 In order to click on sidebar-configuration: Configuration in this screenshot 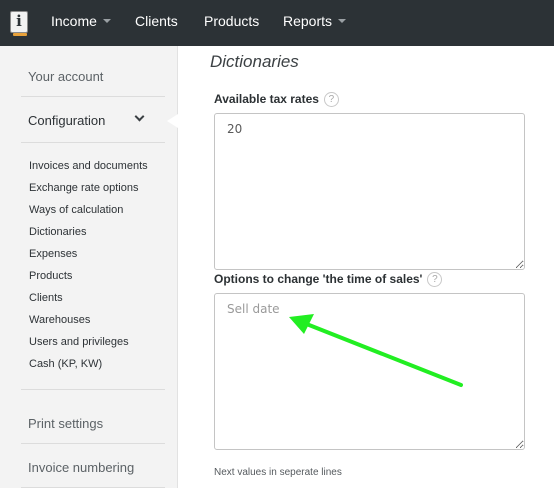, I will do `click(66, 120)`.